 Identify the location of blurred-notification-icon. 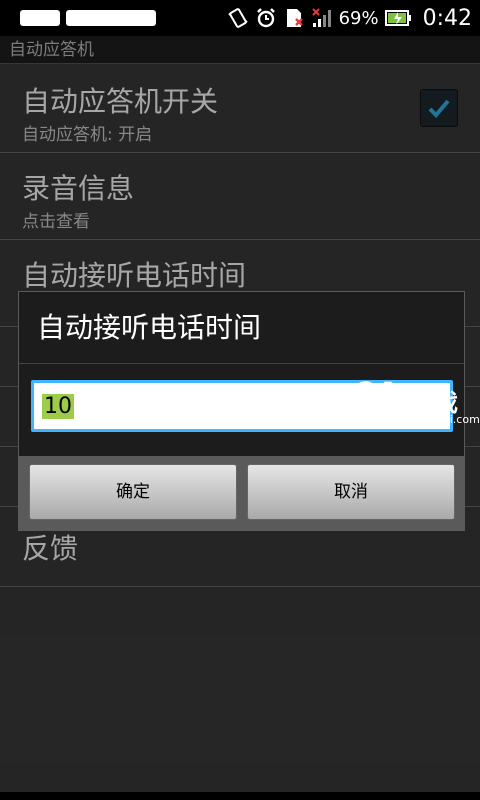
(40, 18).